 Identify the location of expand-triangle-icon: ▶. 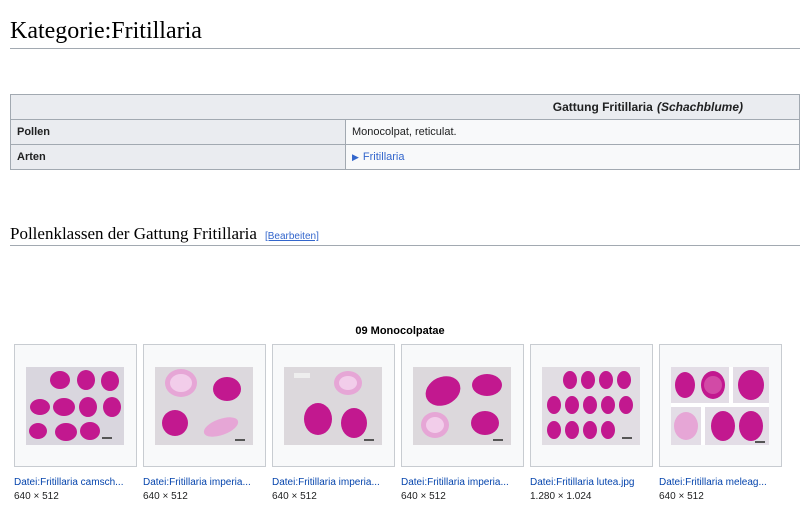
(355, 157).